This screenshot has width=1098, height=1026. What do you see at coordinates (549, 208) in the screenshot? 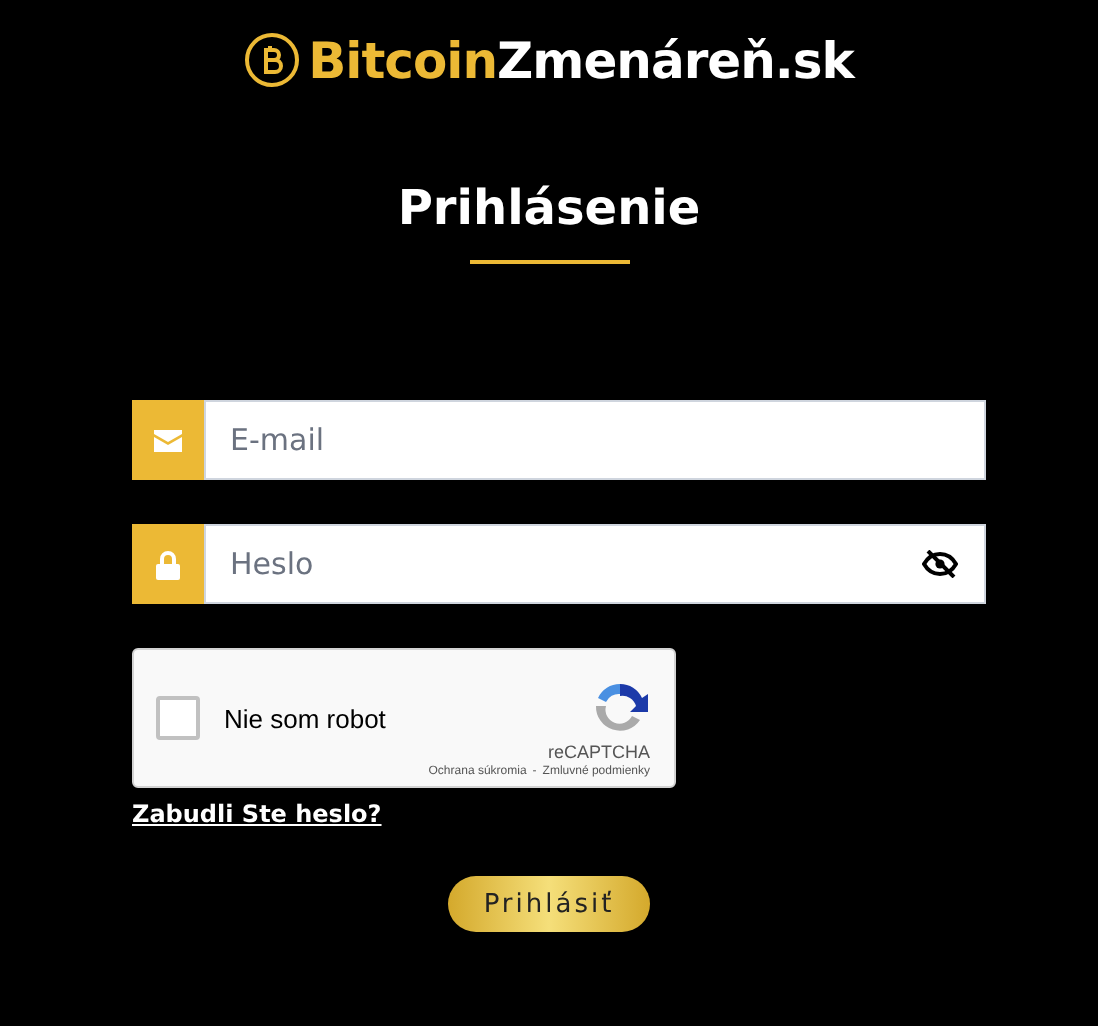
I see `page-title: Prihlásenie` at bounding box center [549, 208].